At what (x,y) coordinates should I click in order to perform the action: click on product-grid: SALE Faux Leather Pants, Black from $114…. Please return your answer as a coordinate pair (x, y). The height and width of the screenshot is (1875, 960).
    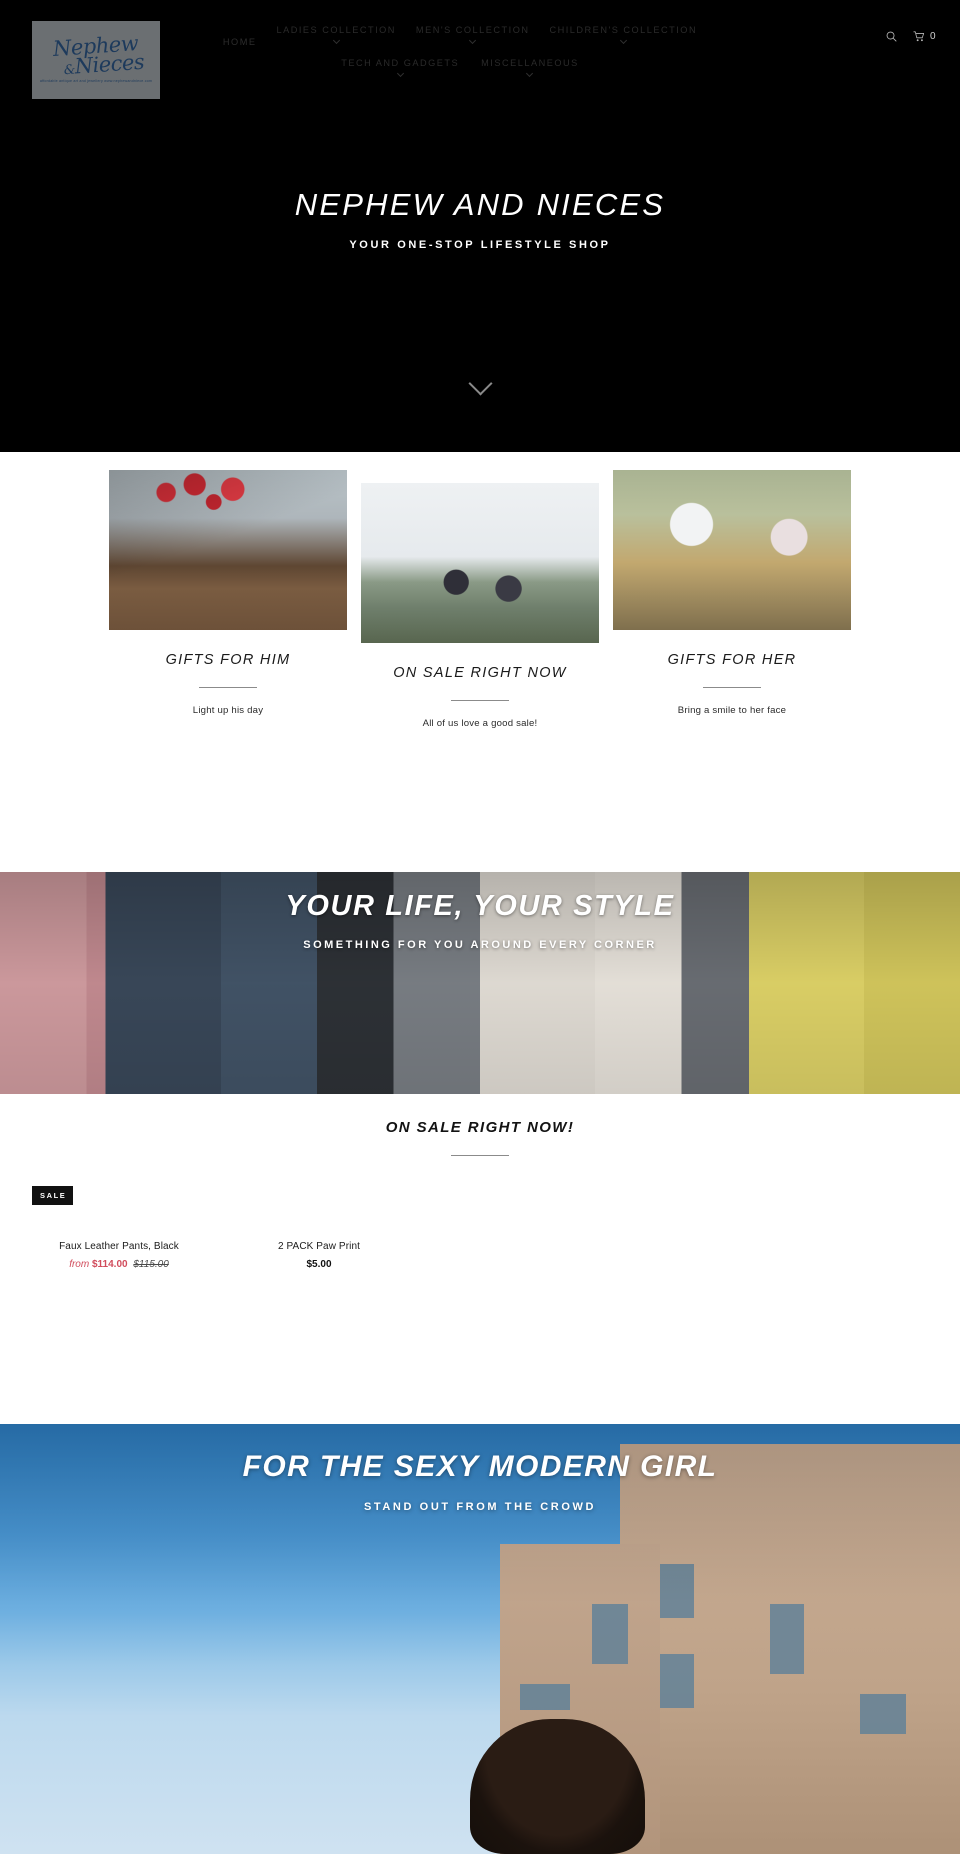
    Looking at the image, I should click on (480, 1213).